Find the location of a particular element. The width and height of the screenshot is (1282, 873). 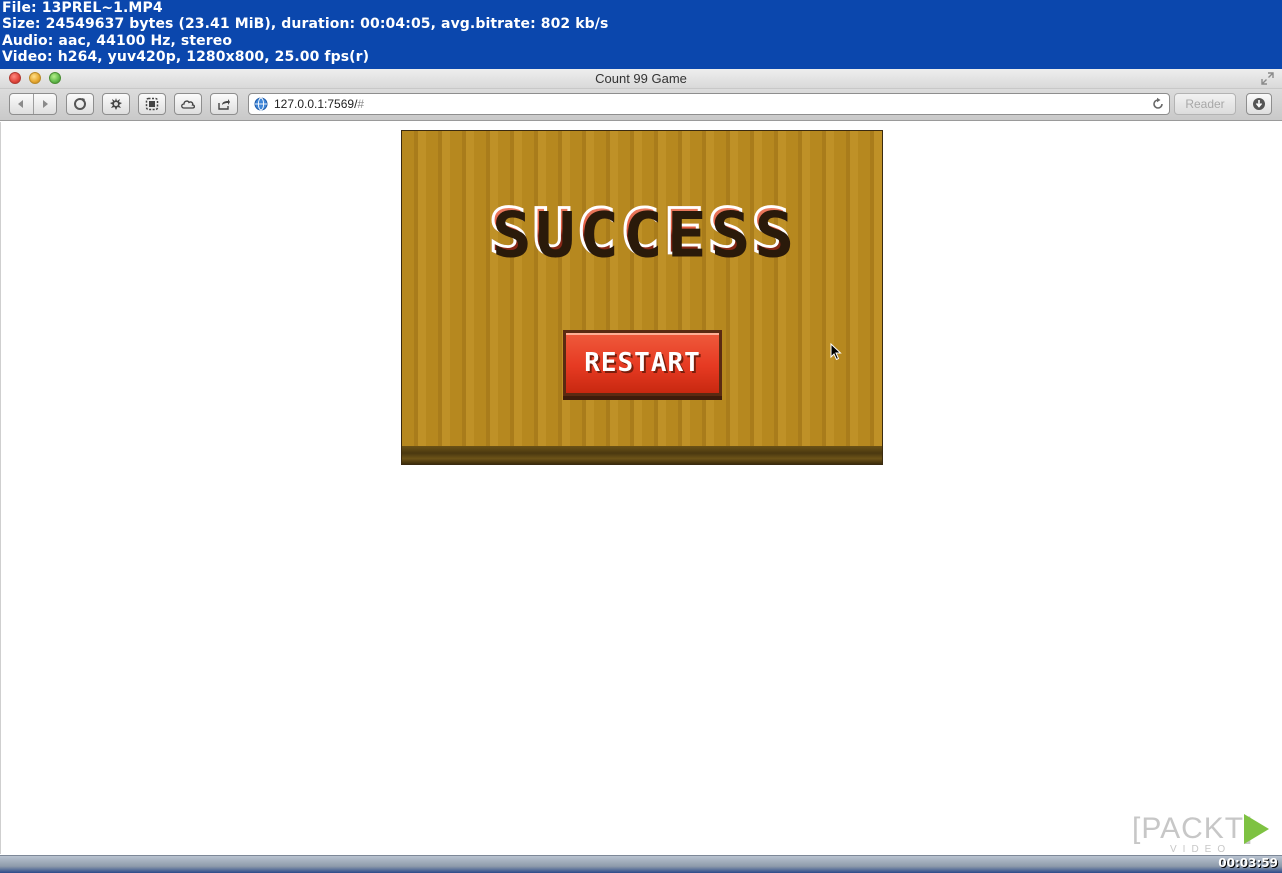

reload-toolbar-button is located at coordinates (80, 104).